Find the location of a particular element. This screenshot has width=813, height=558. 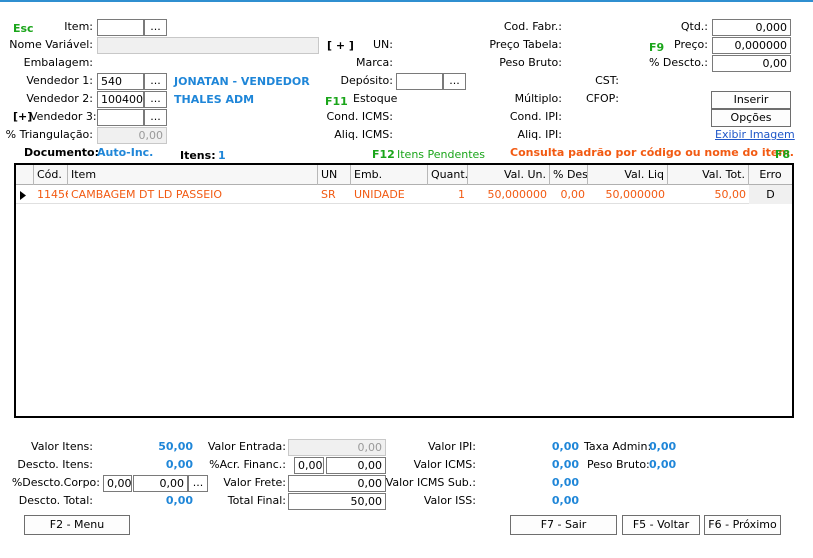

triangulacao-label: % Triangulação: is located at coordinates (49, 134).